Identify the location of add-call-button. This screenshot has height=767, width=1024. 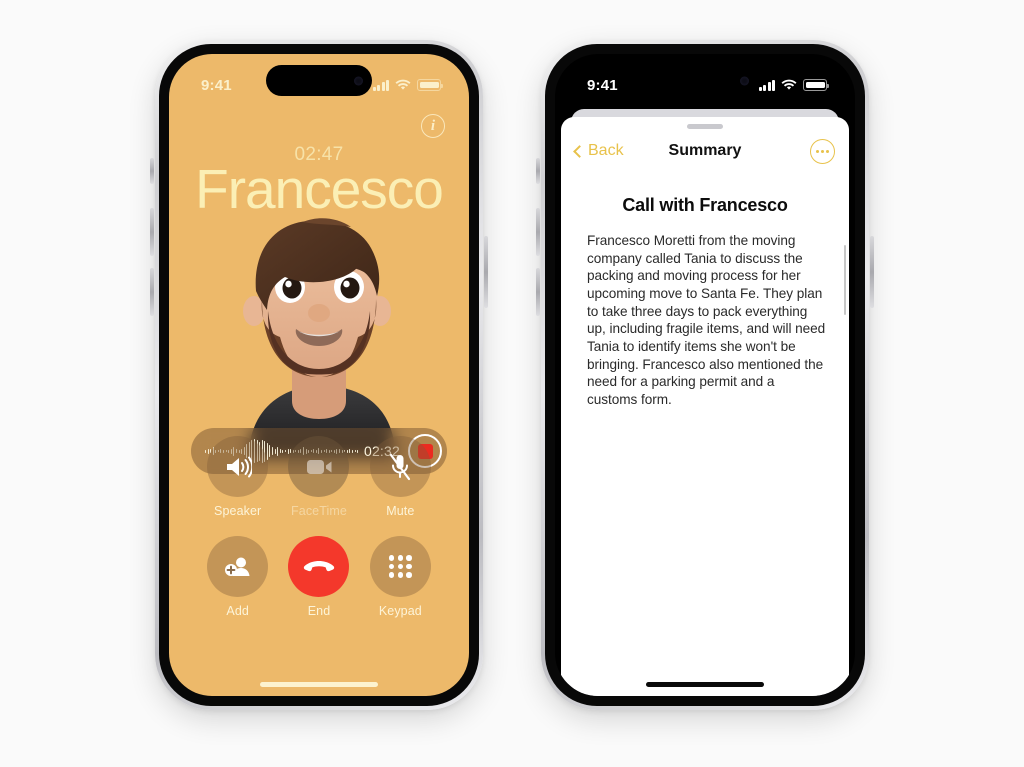
(238, 566).